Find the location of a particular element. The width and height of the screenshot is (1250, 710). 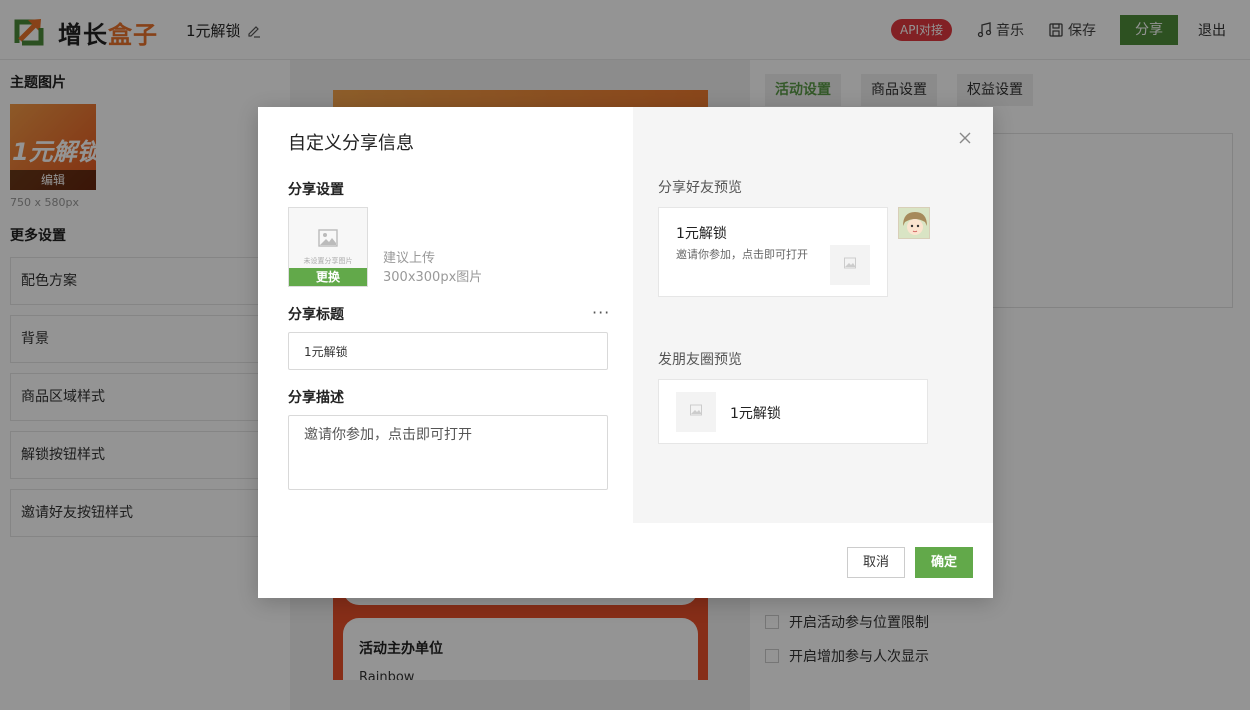

moments-card-title: 1元解锁 is located at coordinates (755, 414).